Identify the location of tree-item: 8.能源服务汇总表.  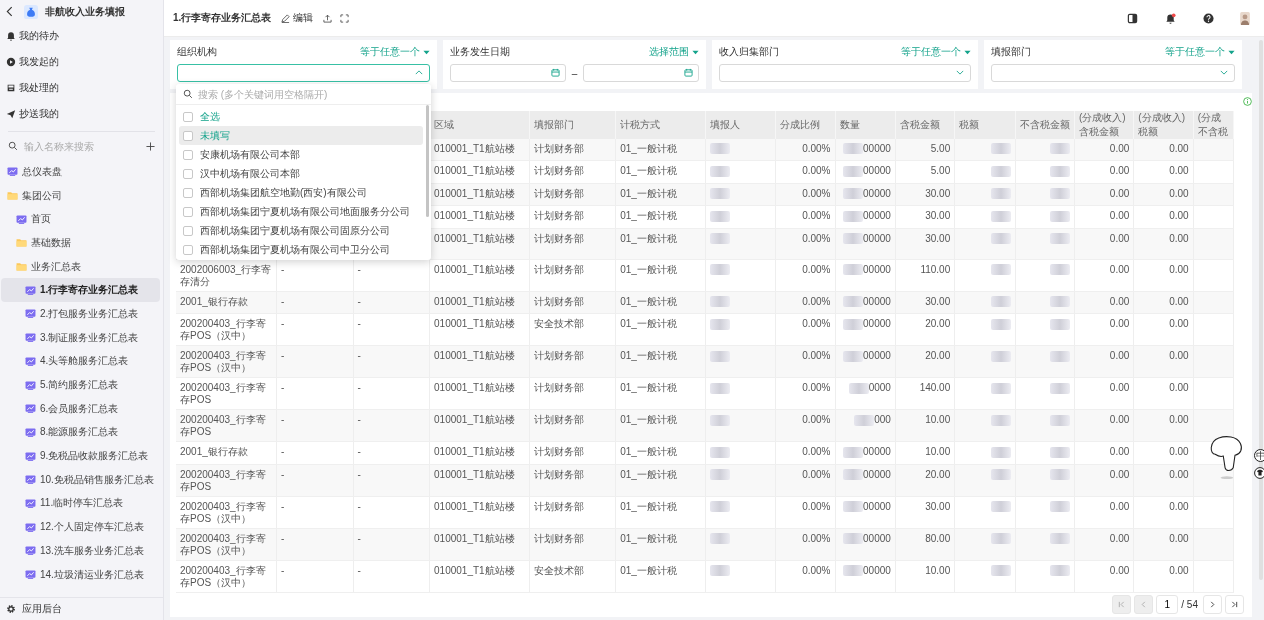
(80, 432).